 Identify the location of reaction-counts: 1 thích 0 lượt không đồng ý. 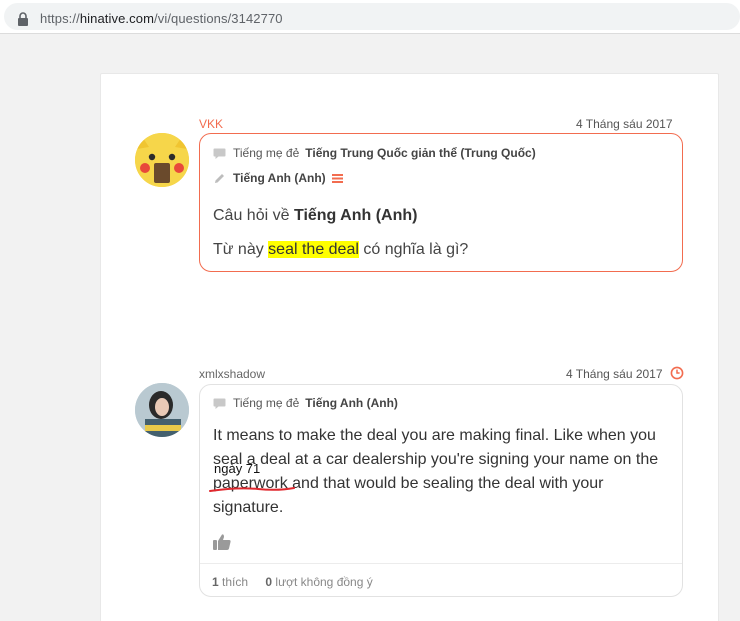
(292, 582).